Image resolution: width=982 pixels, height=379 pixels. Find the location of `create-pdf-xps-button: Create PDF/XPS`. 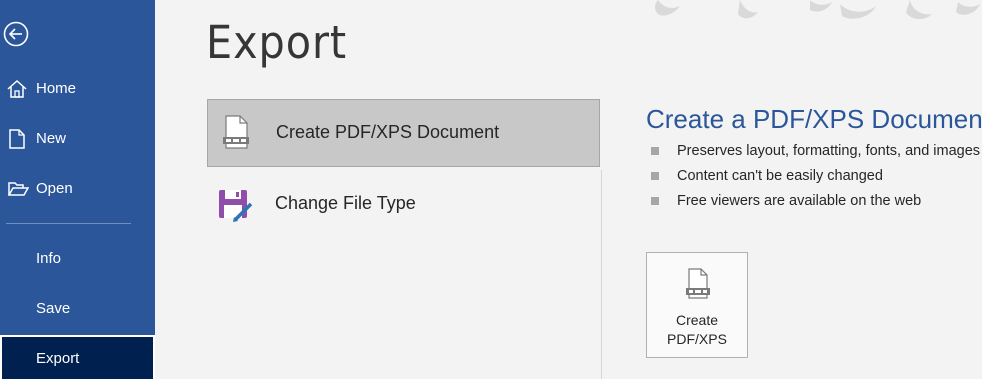

create-pdf-xps-button: Create PDF/XPS is located at coordinates (697, 305).